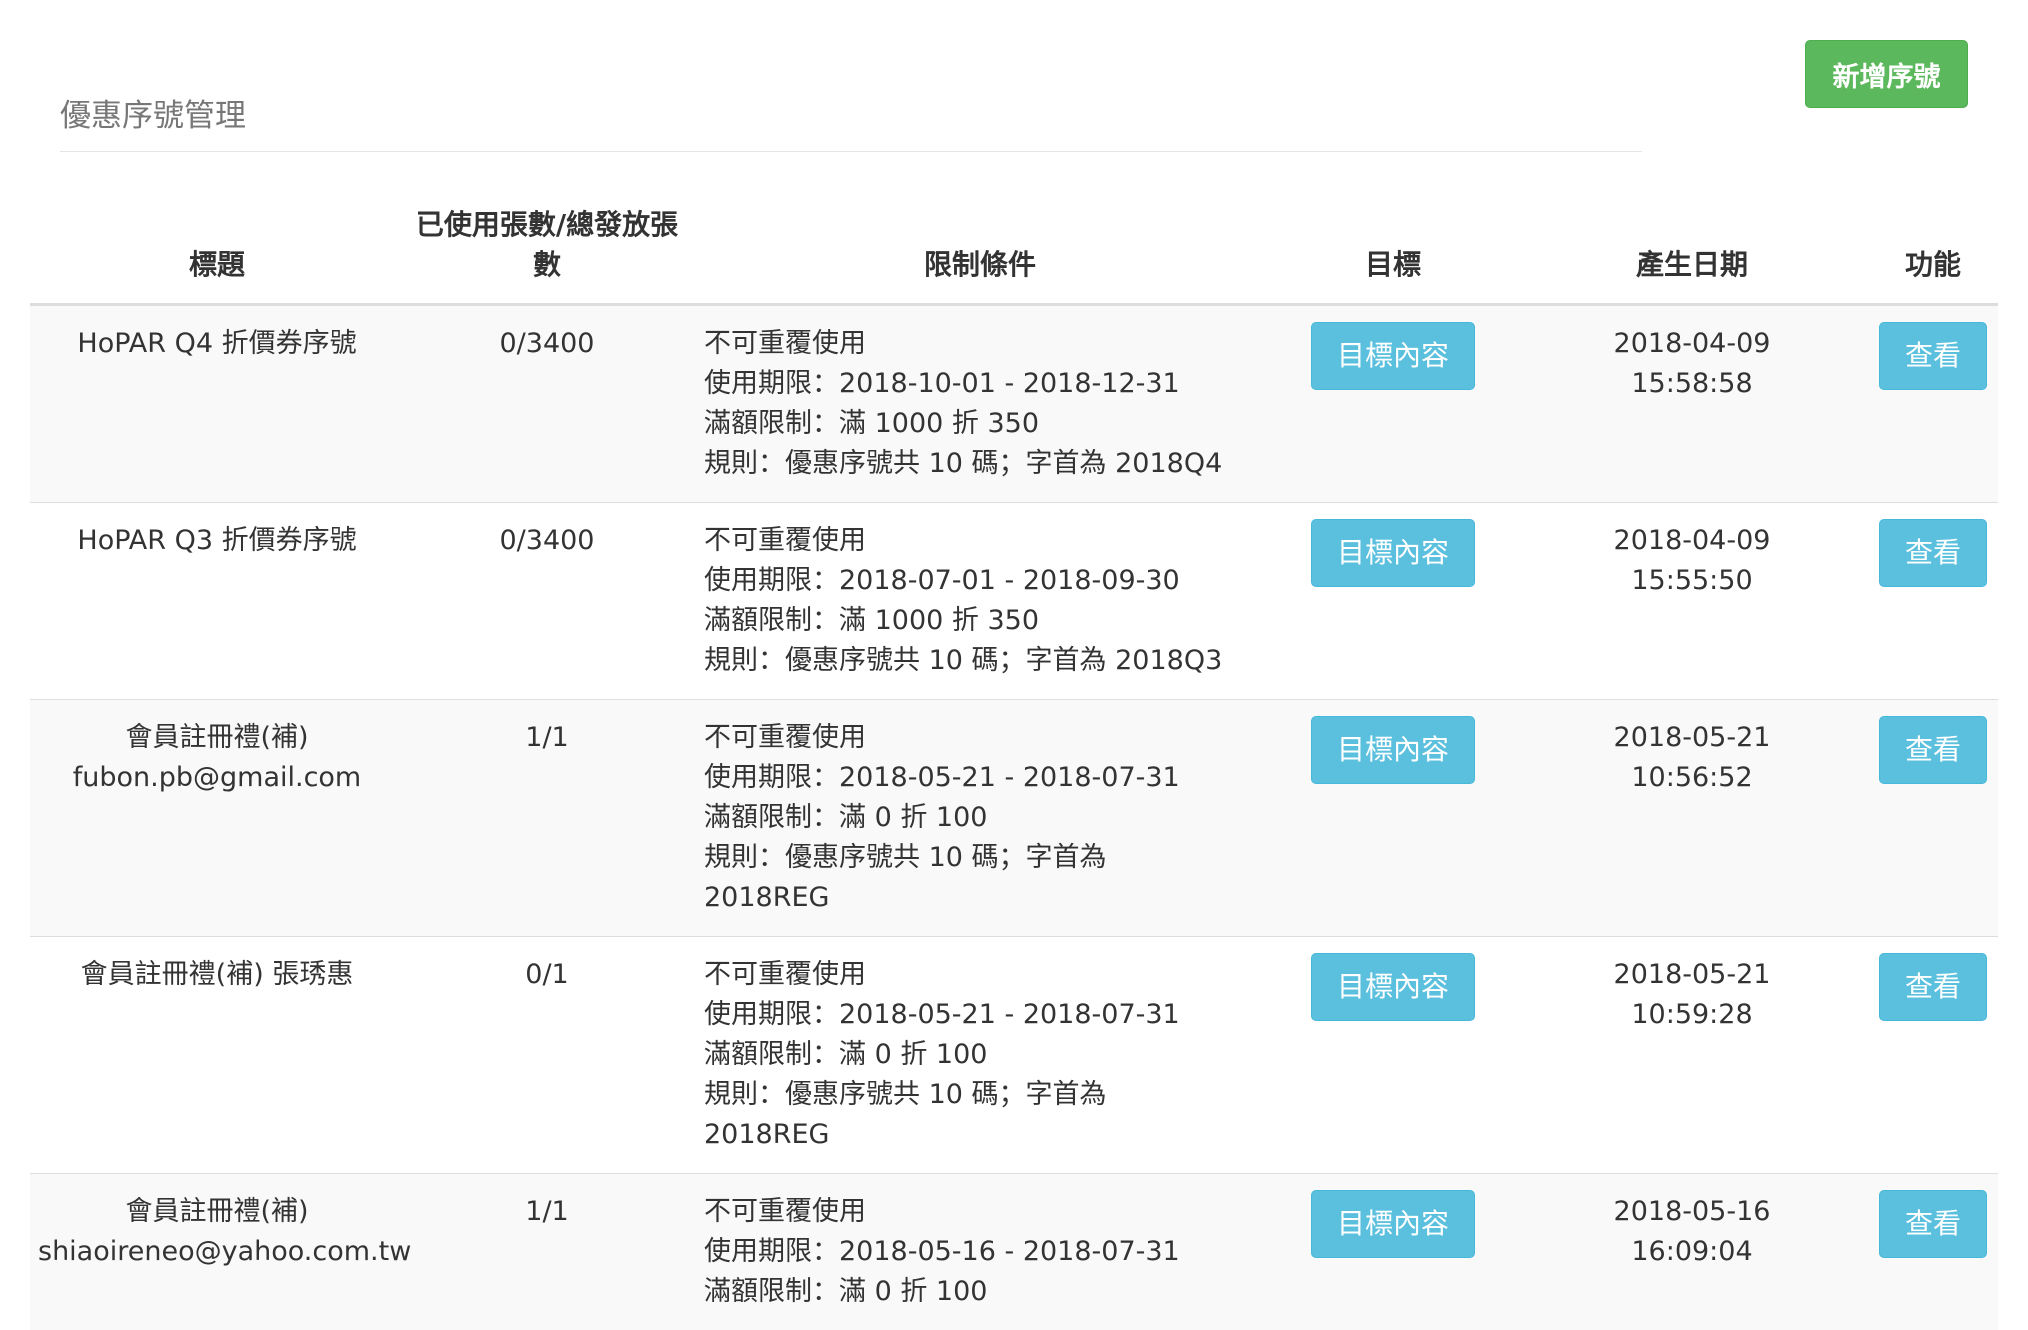 The width and height of the screenshot is (2028, 1330). What do you see at coordinates (1692, 402) in the screenshot?
I see `cell-date: 2018-04-09 15:58:58` at bounding box center [1692, 402].